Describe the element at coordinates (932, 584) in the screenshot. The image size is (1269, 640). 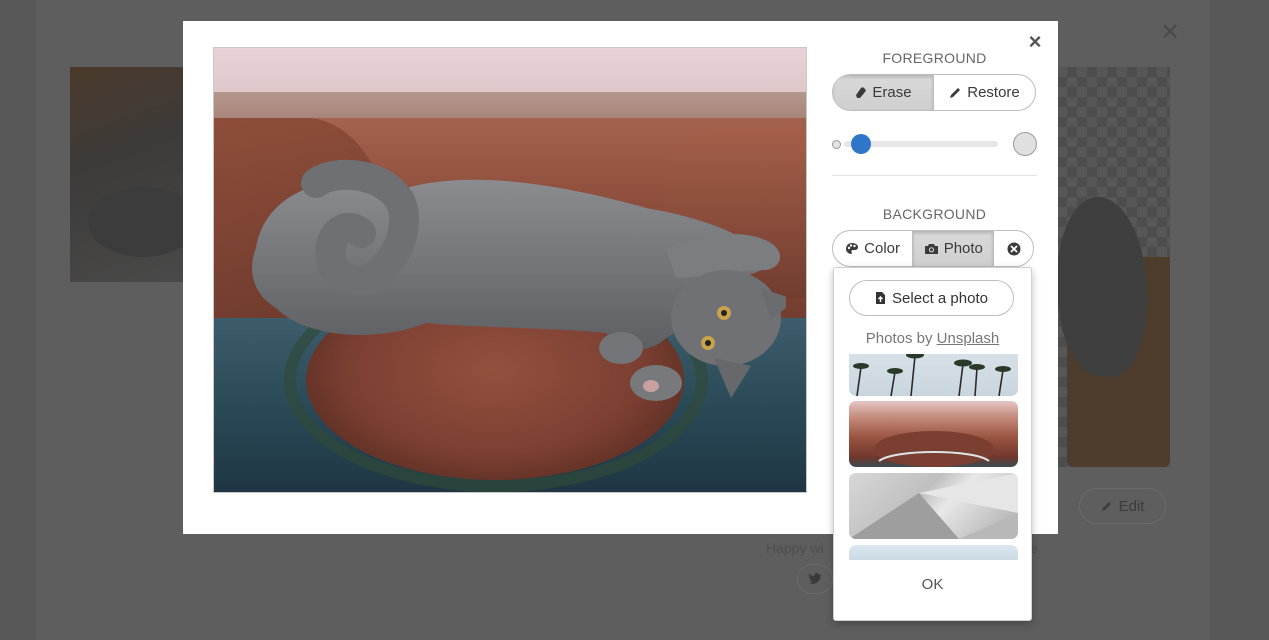
I see `ok-button: OK` at that location.